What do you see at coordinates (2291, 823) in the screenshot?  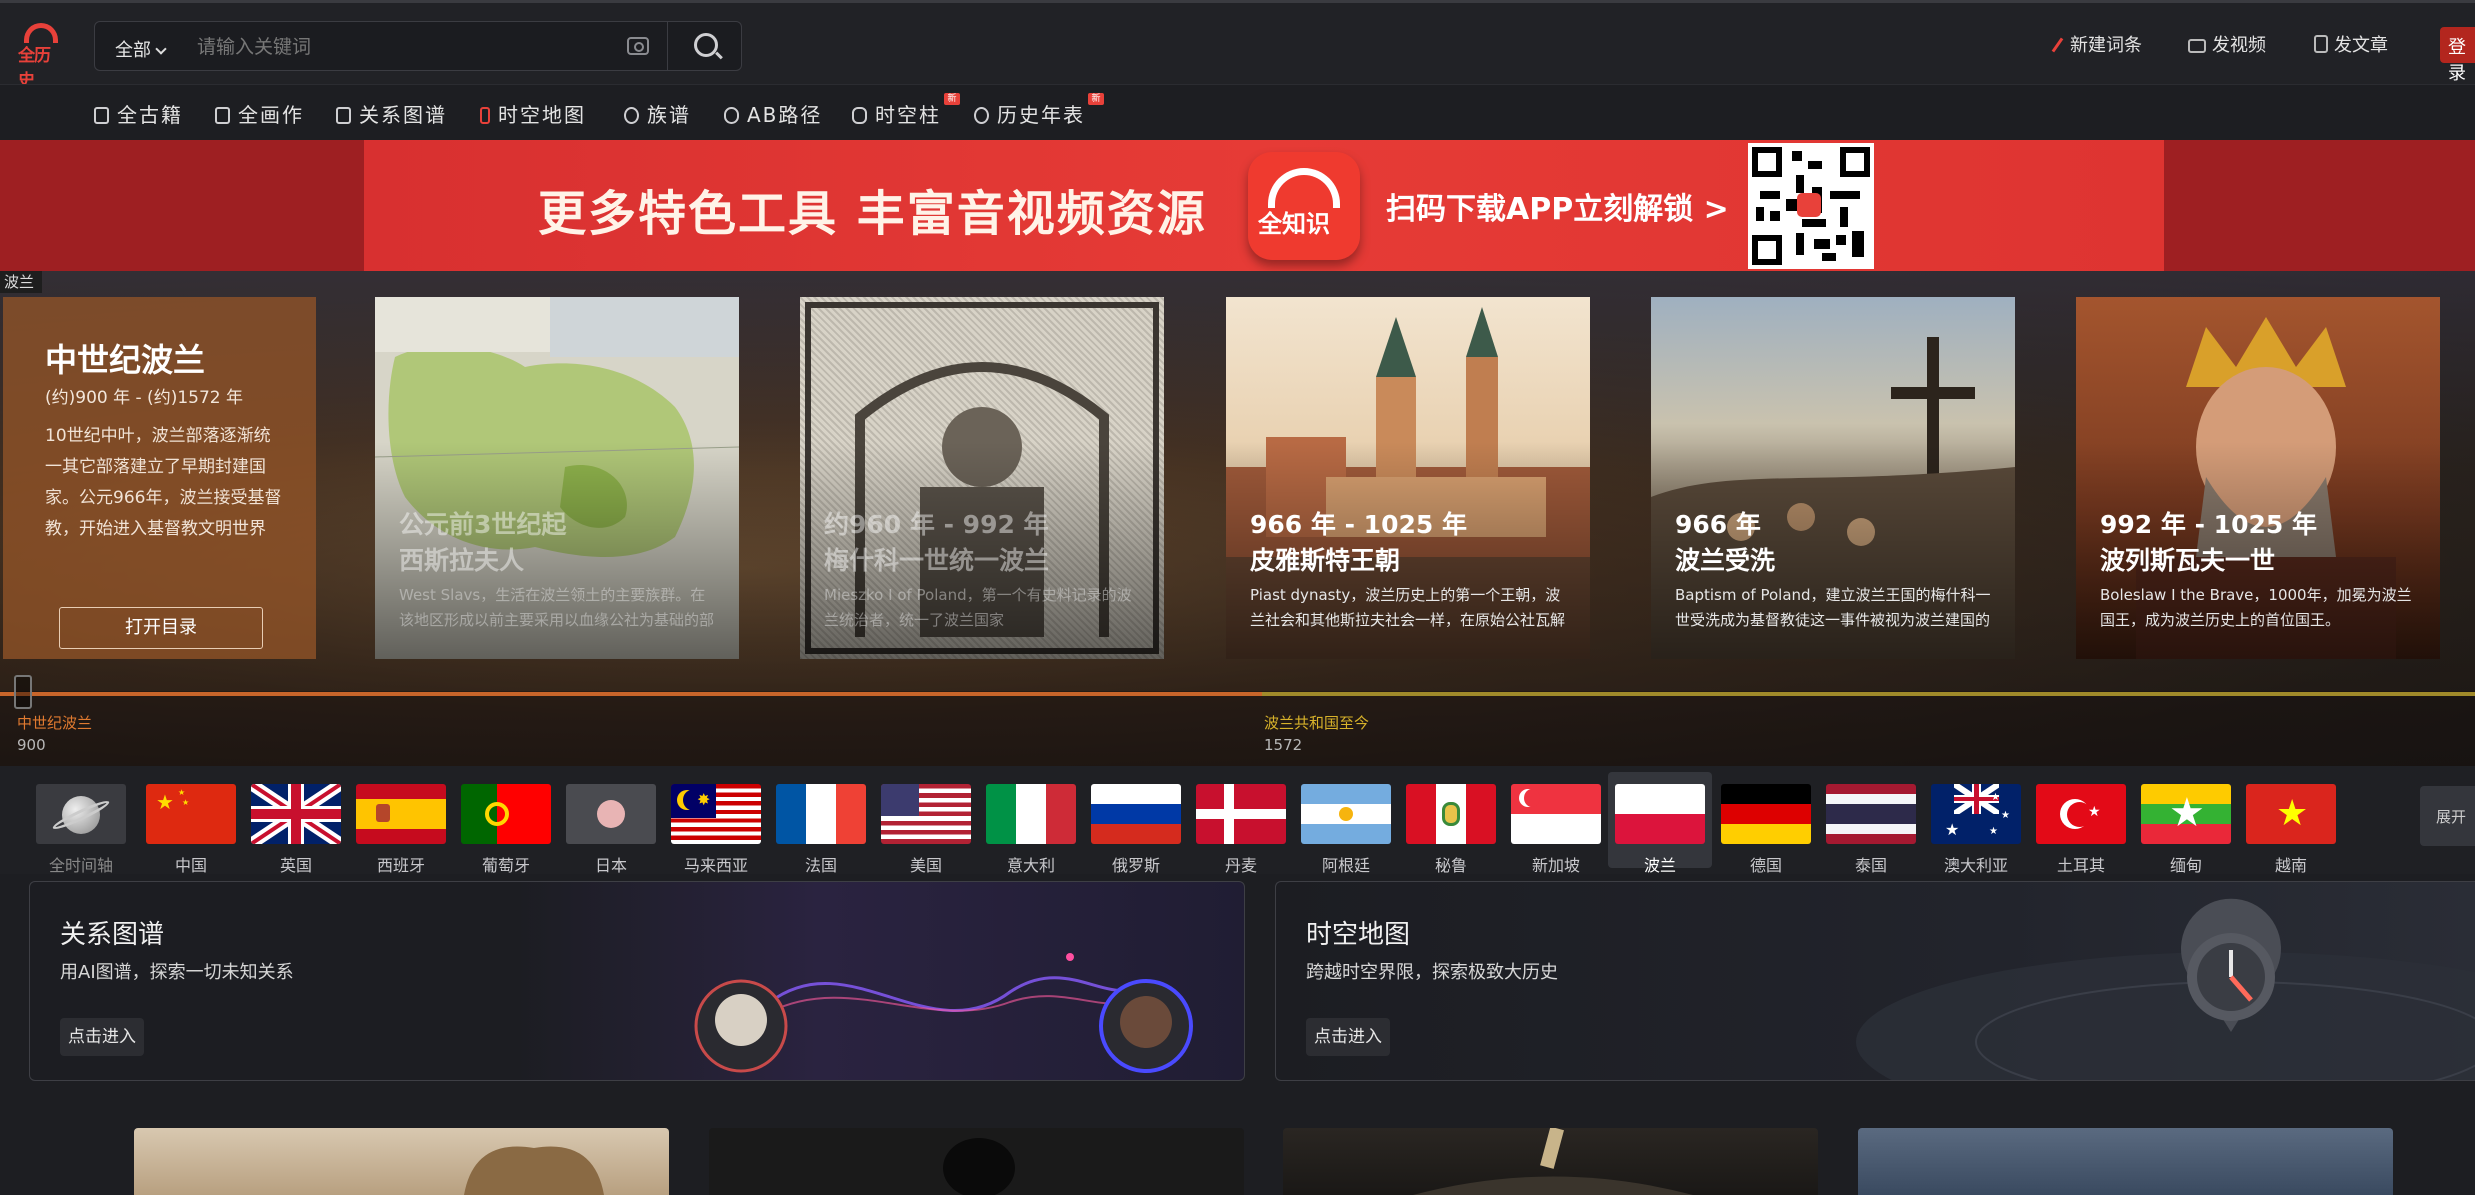 I see `country-item-vn: ★ 越南` at bounding box center [2291, 823].